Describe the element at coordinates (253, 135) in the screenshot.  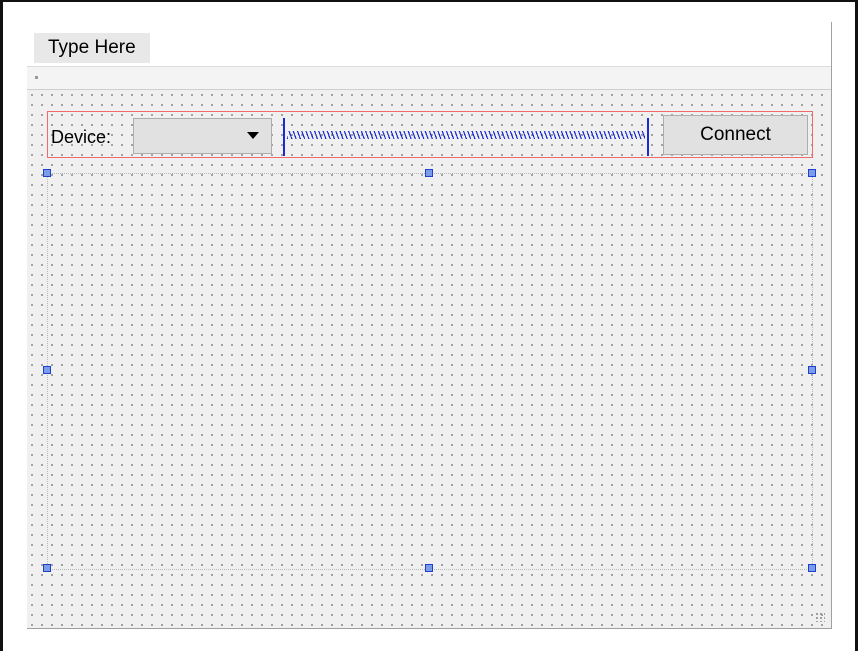
I see `combo-arrow-icon` at that location.